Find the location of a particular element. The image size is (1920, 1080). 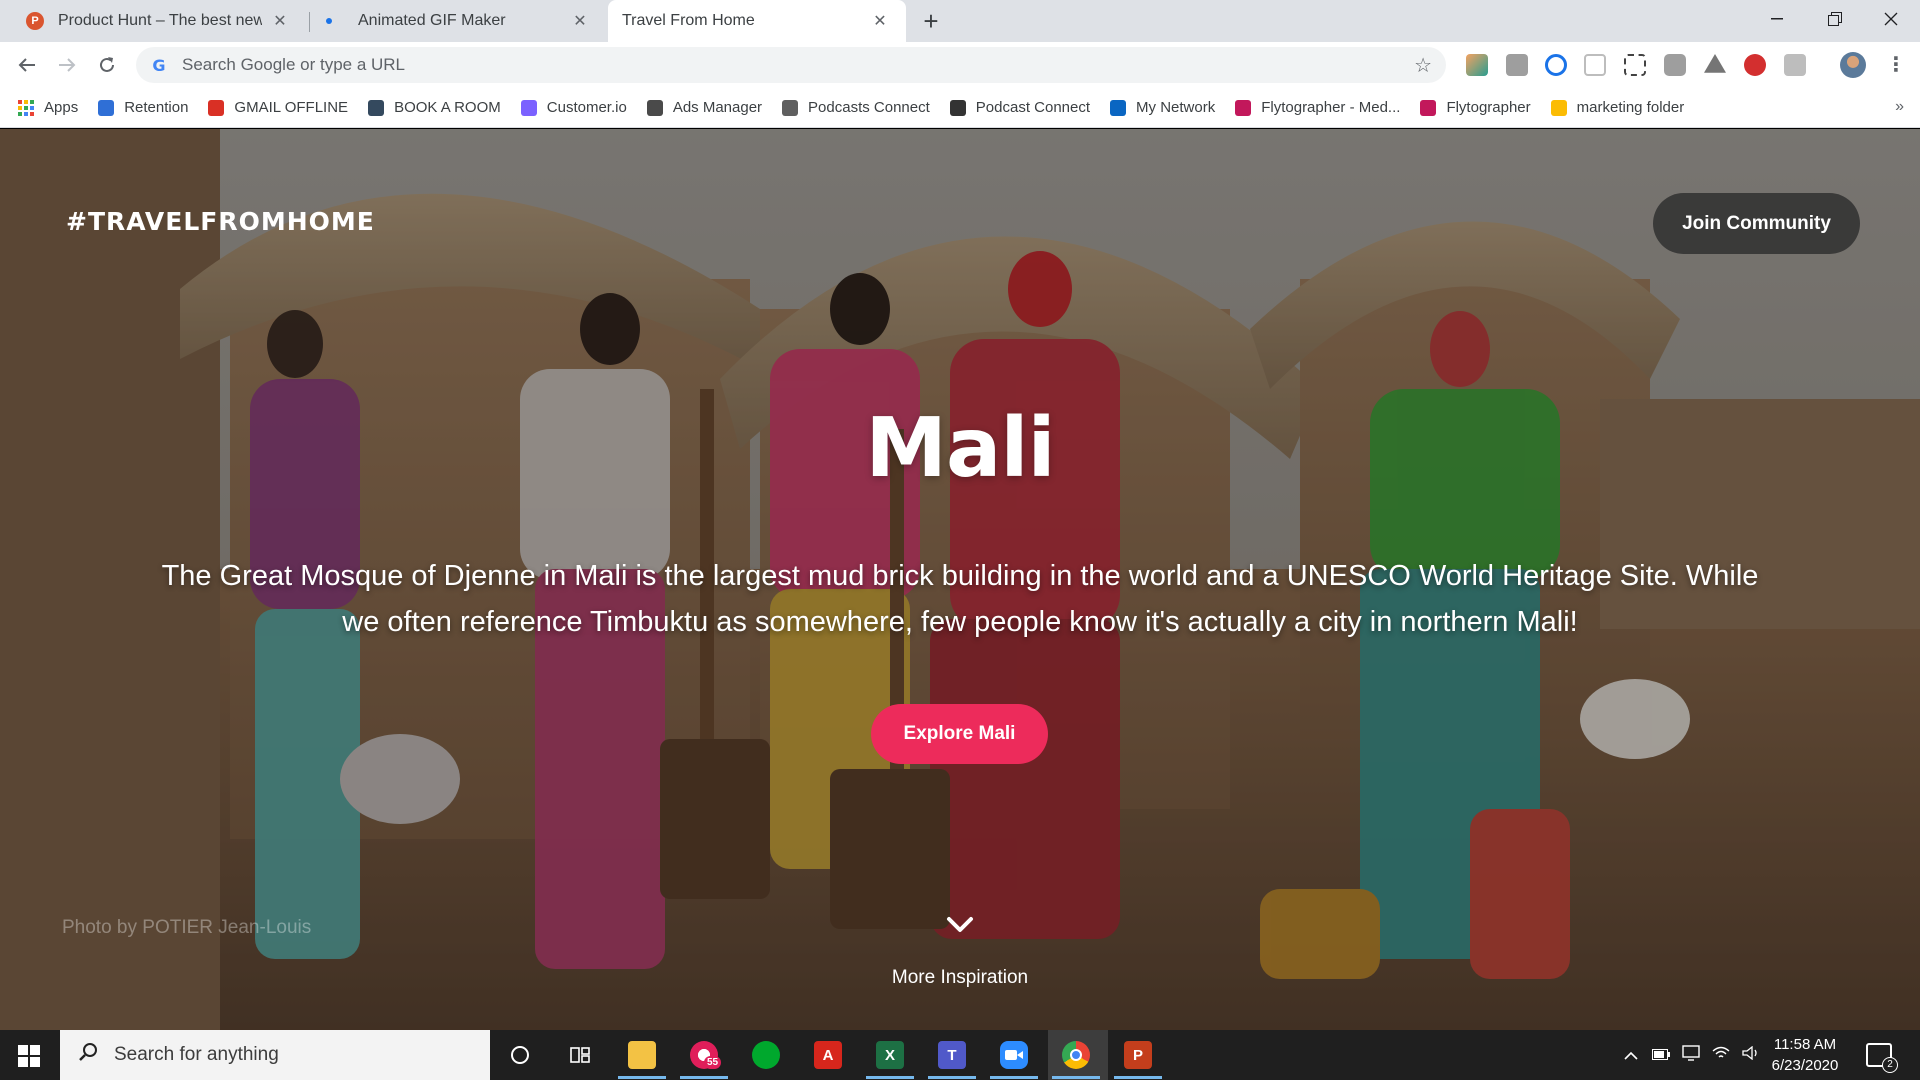

bookmark-item: Ads Manager is located at coordinates (704, 107).